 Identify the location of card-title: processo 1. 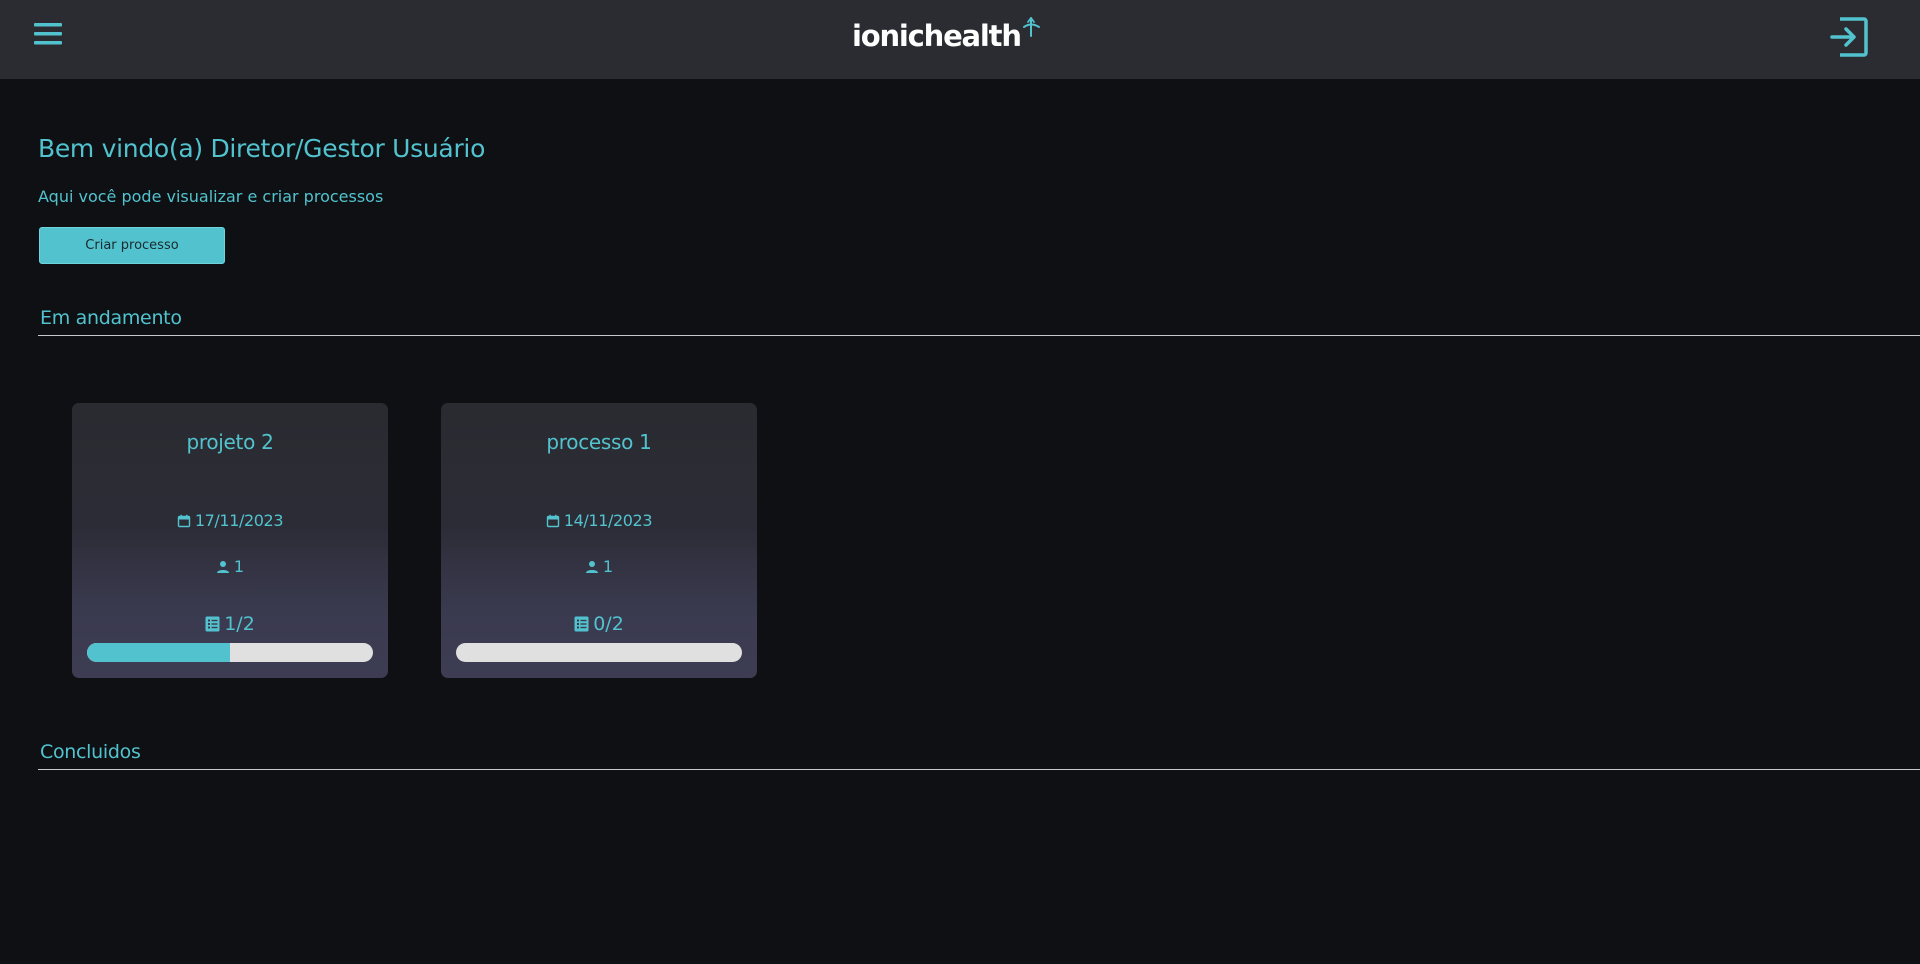
(599, 442).